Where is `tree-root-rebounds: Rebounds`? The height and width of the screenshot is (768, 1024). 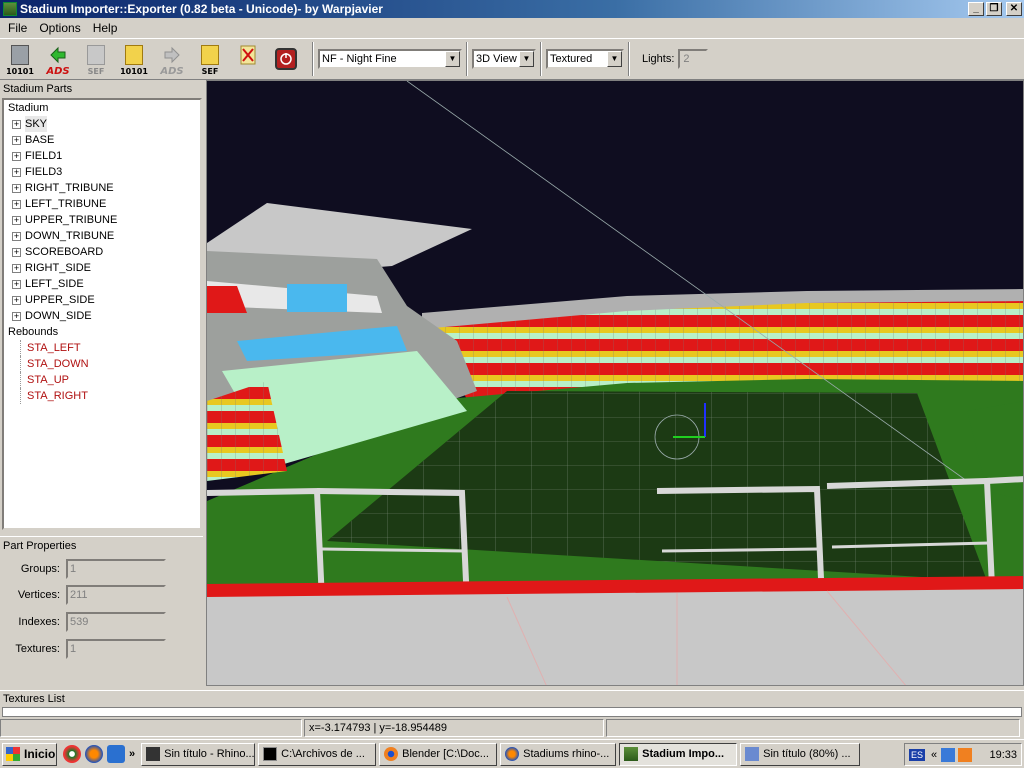 tree-root-rebounds: Rebounds is located at coordinates (102, 332).